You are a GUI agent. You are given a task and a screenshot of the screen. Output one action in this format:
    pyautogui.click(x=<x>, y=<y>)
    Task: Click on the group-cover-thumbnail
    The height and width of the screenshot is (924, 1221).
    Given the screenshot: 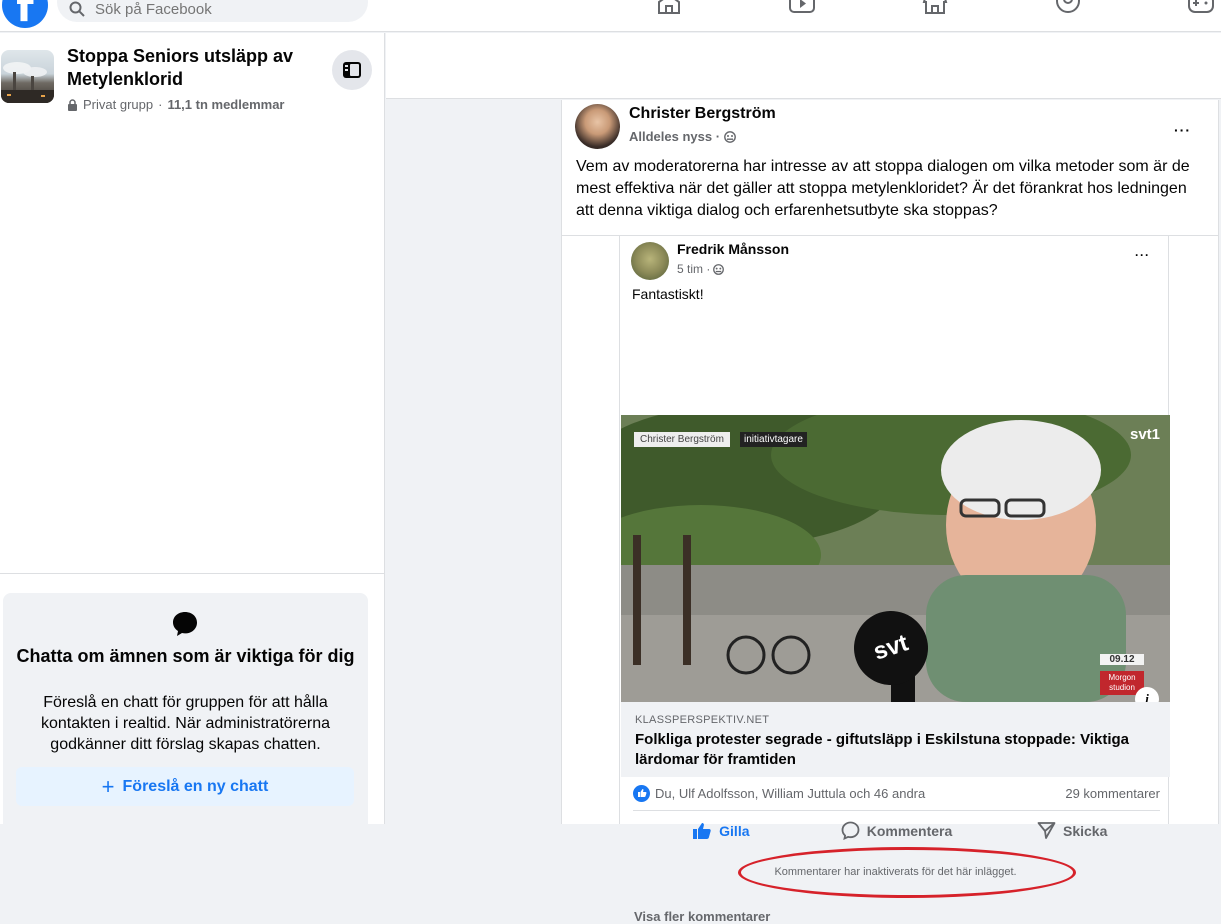 What is the action you would take?
    pyautogui.click(x=27, y=76)
    